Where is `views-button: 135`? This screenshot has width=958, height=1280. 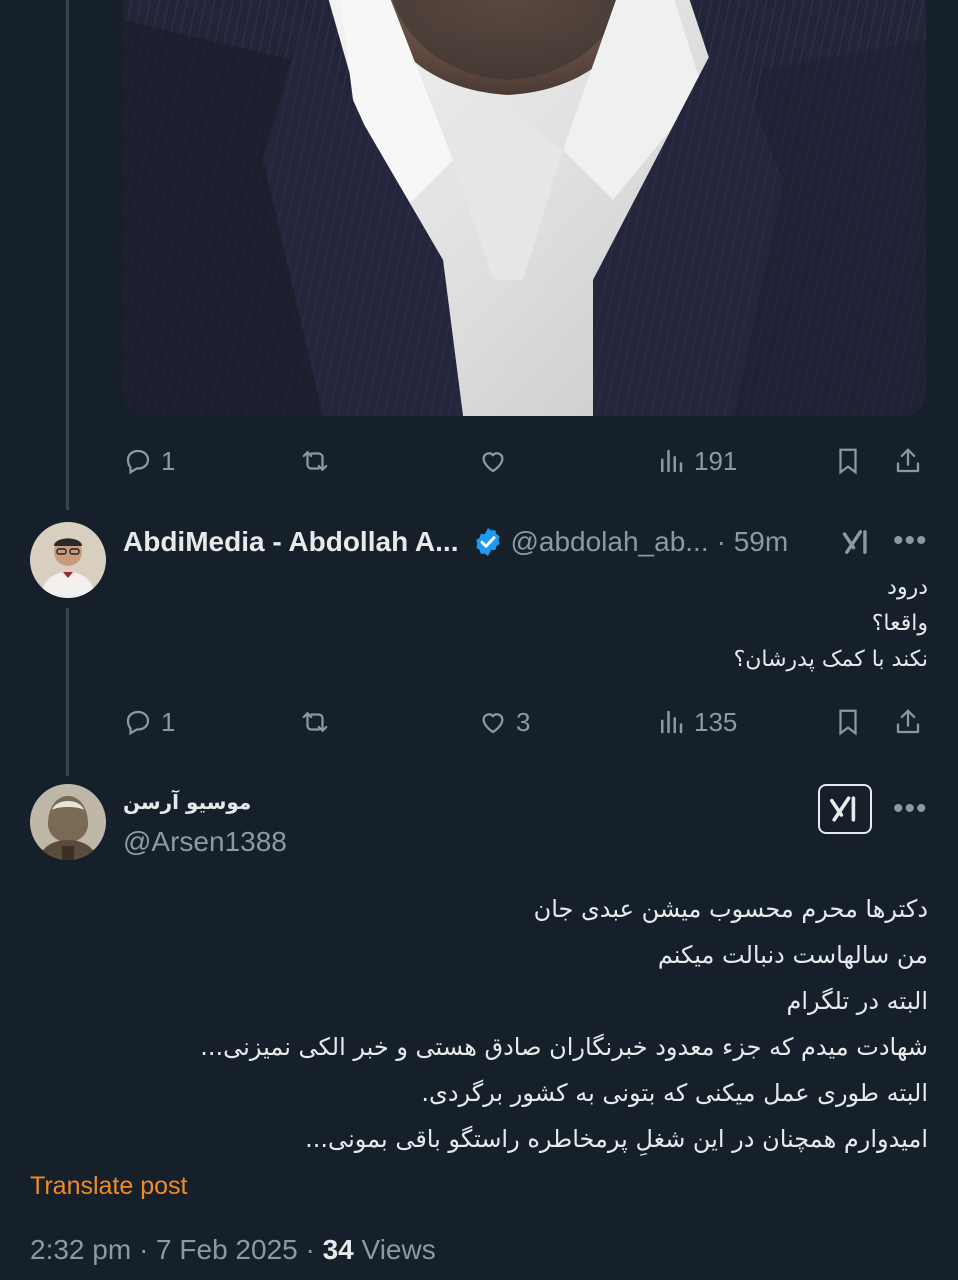
views-button: 135 is located at coordinates (696, 722).